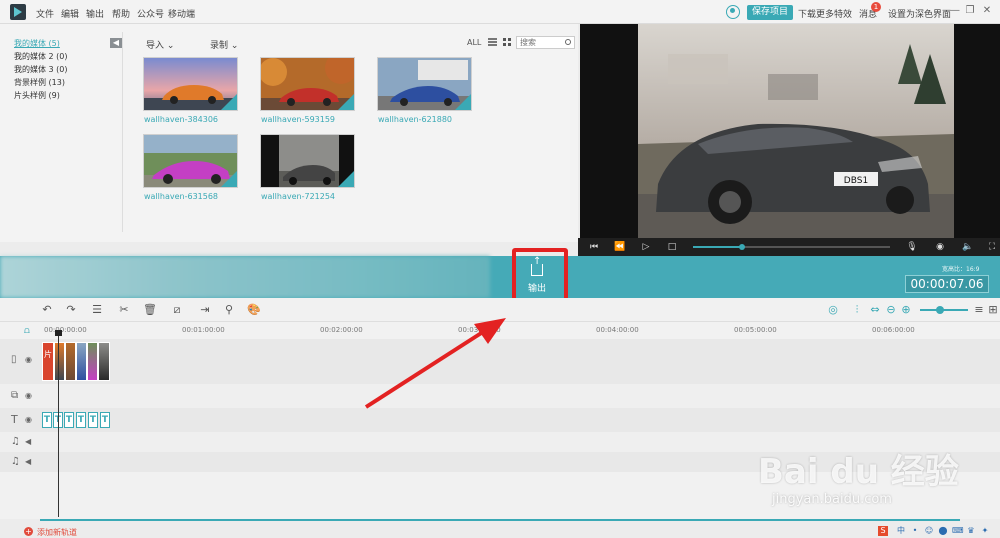 The height and width of the screenshot is (538, 1000). What do you see at coordinates (901, 531) in the screenshot?
I see `ime-chinese-icon: 中` at bounding box center [901, 531].